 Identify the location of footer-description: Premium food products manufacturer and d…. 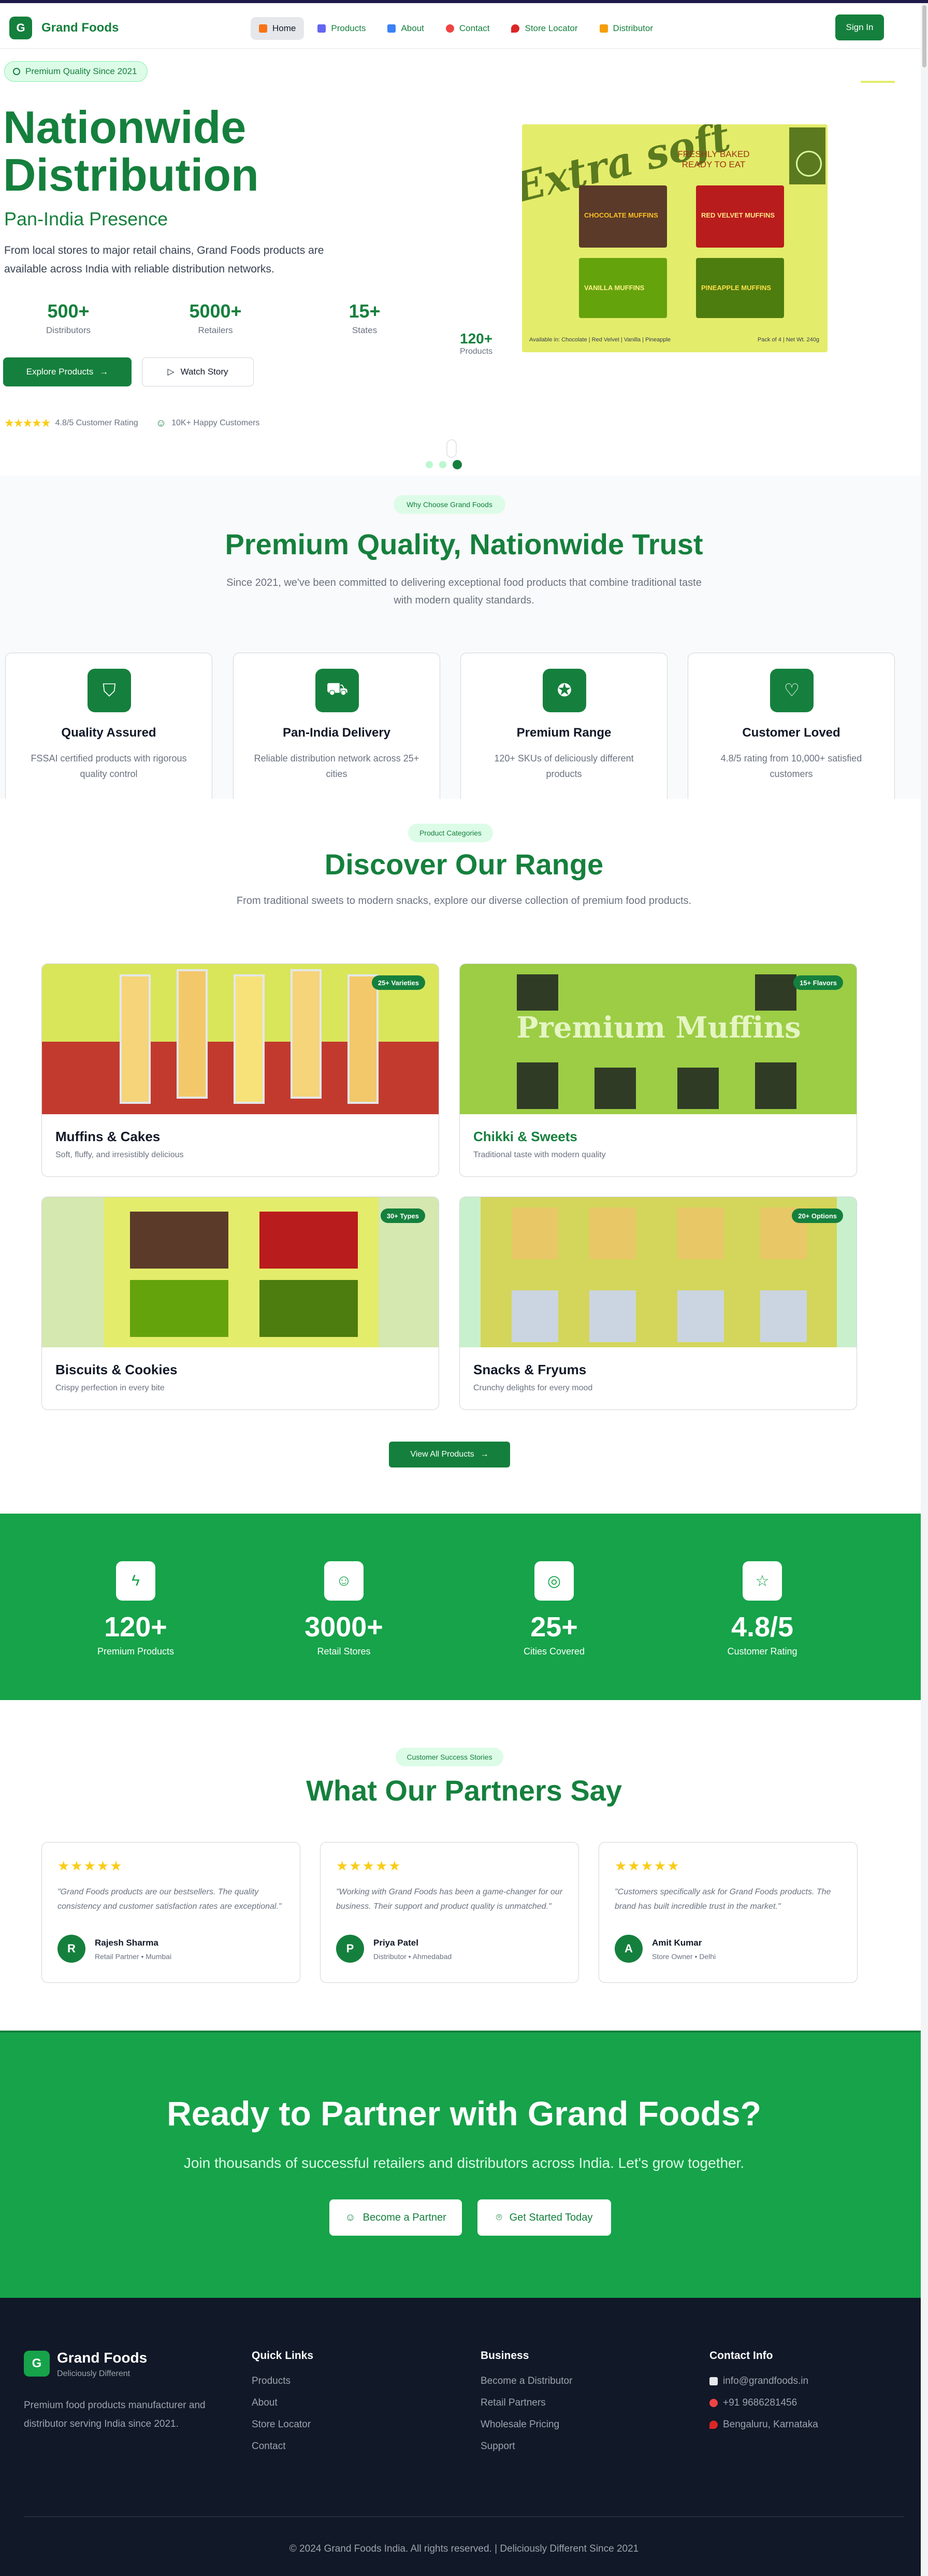
(115, 2414).